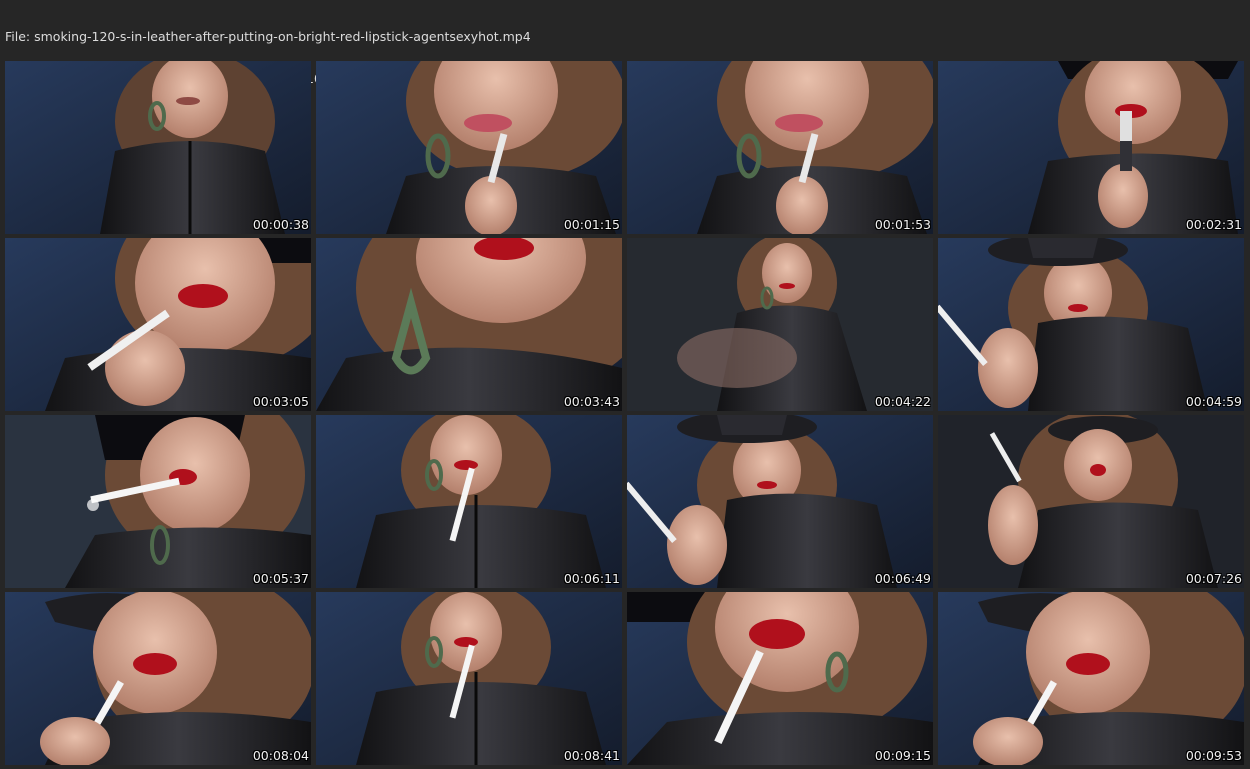 Image resolution: width=1250 pixels, height=769 pixels. Describe the element at coordinates (591, 401) in the screenshot. I see `thumbnail-timestamp: 00:03:43` at that location.